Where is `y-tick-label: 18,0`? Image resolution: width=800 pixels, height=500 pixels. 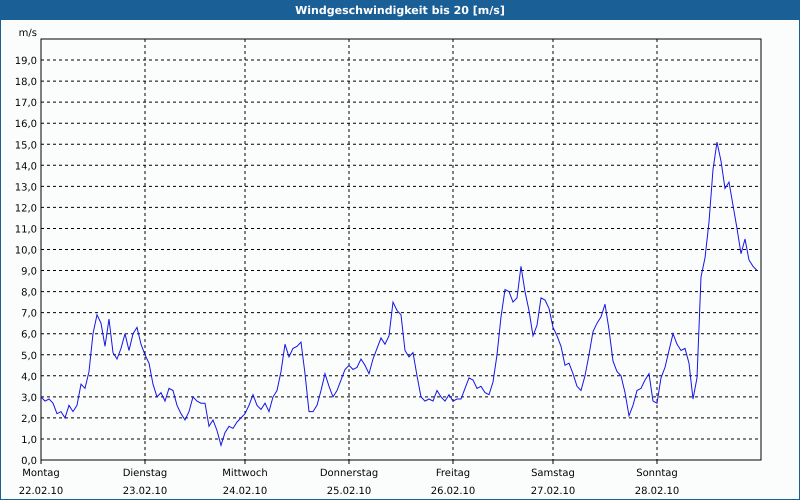 y-tick-label: 18,0 is located at coordinates (25, 82).